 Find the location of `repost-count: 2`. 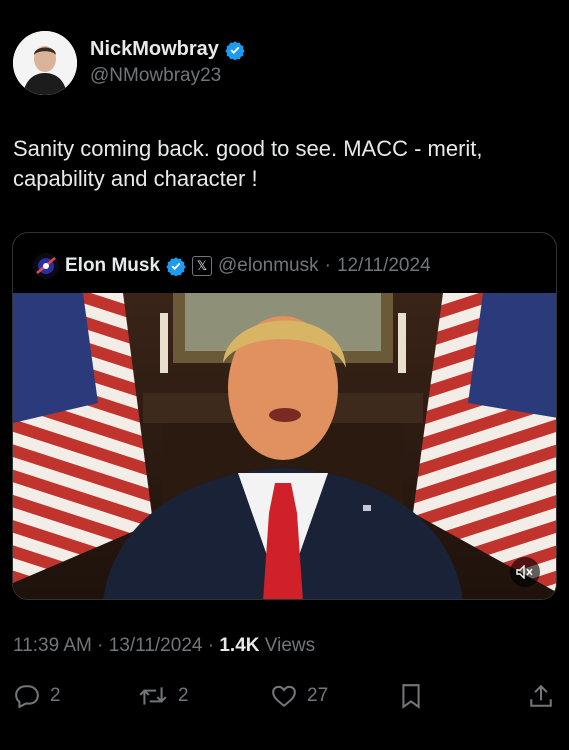

repost-count: 2 is located at coordinates (183, 695).